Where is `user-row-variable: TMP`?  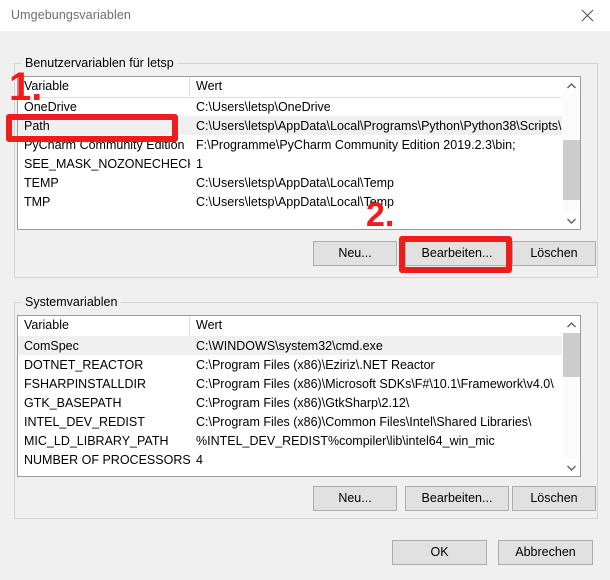 user-row-variable: TMP is located at coordinates (37, 201).